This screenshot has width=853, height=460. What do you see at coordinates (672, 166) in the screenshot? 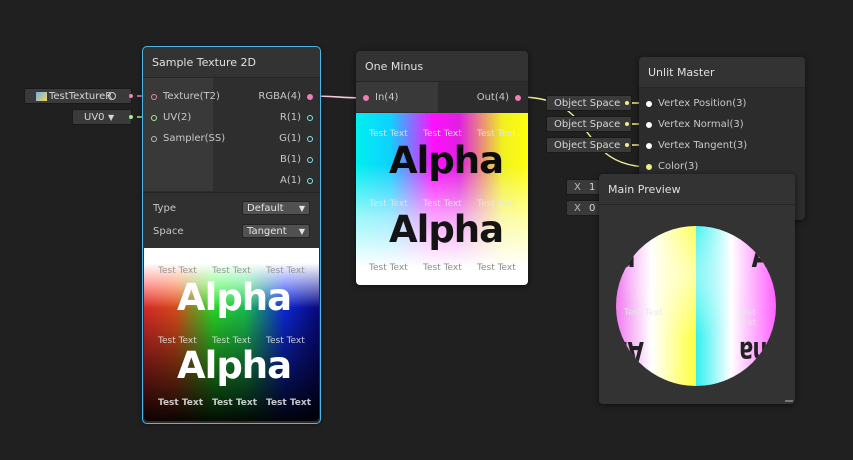
I see `input-port-color: Color(3)` at bounding box center [672, 166].